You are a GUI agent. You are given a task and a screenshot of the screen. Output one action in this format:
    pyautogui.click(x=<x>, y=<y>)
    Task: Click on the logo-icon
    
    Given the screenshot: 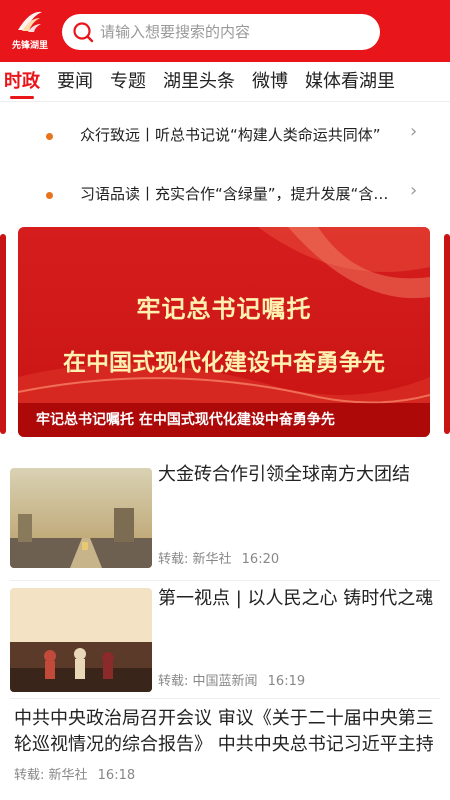 What is the action you would take?
    pyautogui.click(x=30, y=21)
    